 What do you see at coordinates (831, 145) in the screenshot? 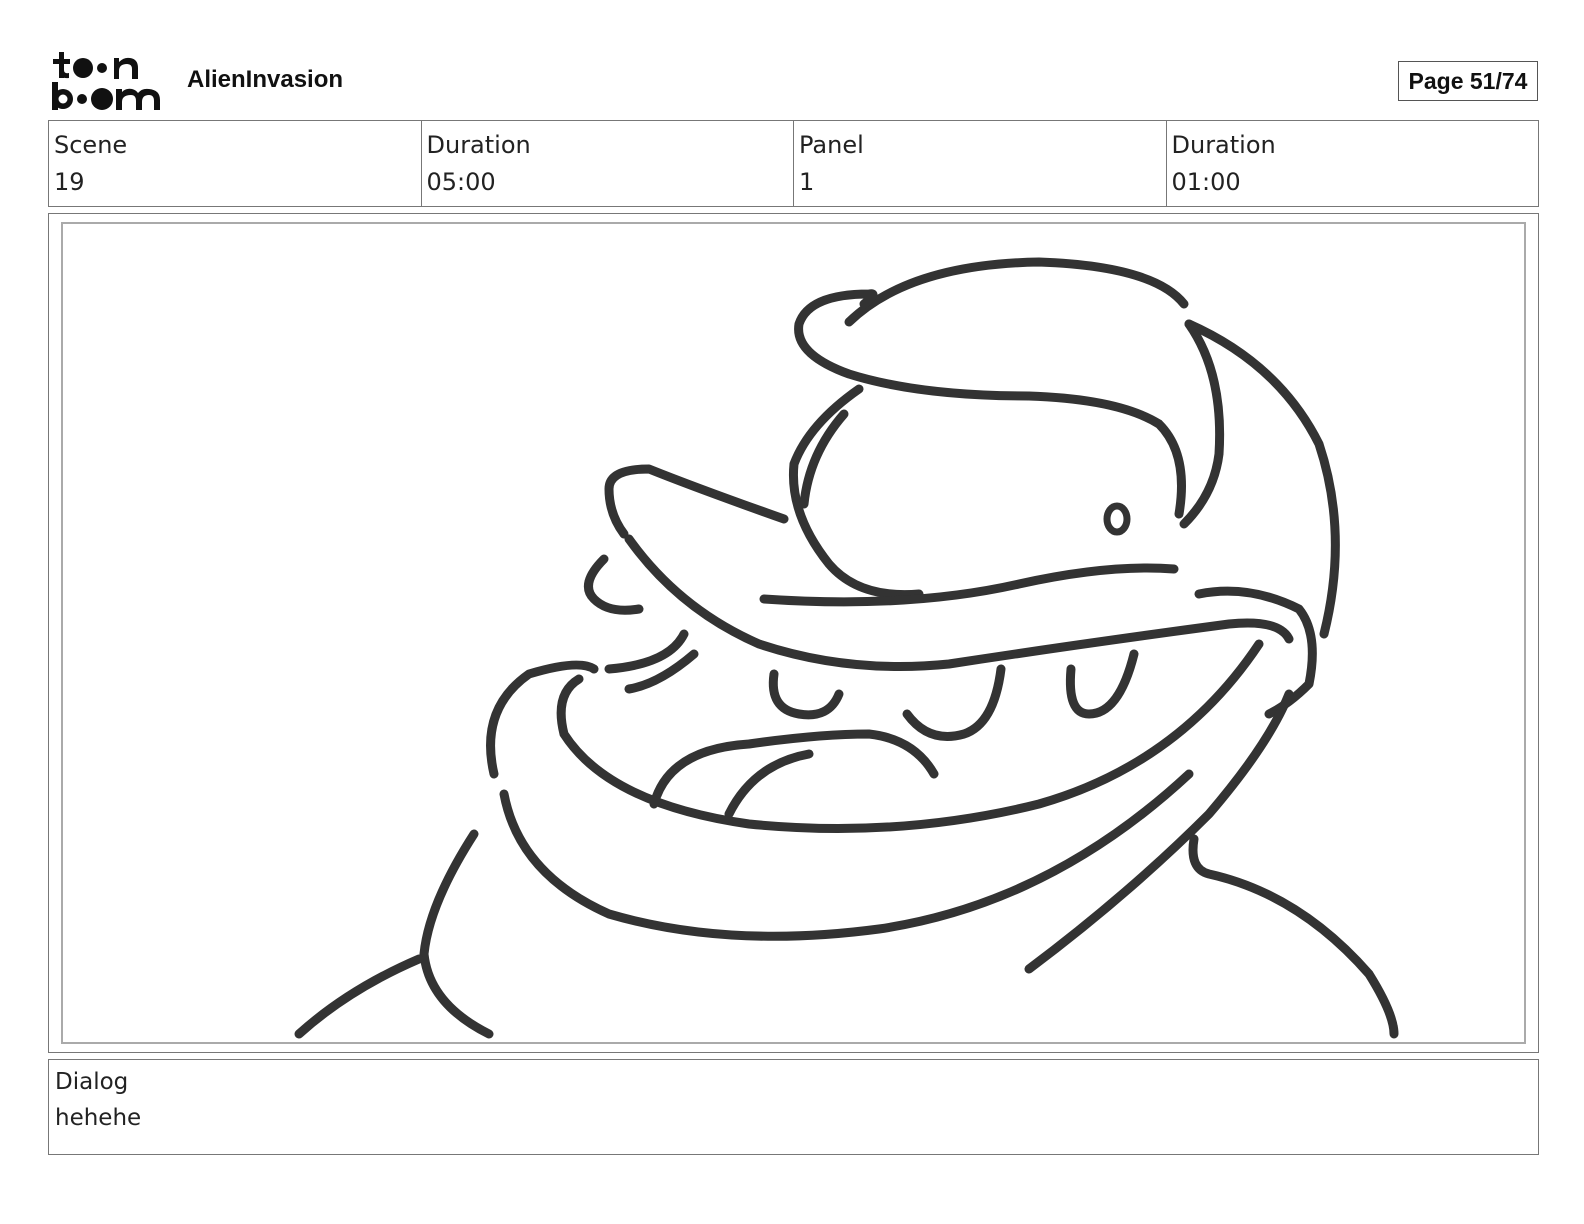
I see `panel-label: Panel` at bounding box center [831, 145].